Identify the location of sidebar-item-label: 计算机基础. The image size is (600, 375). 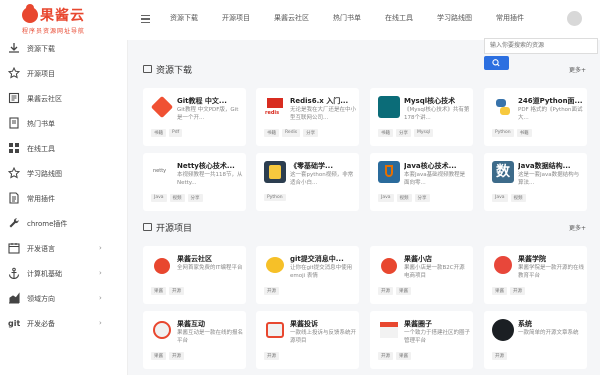
(44, 274).